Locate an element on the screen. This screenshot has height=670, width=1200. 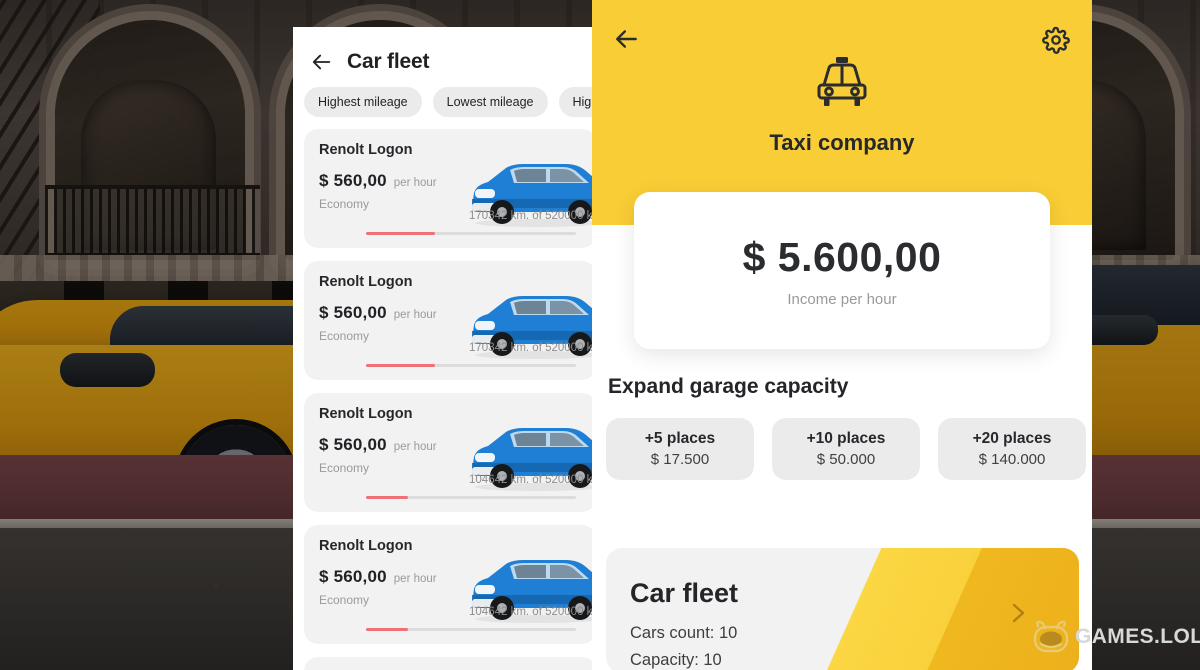
chevron-right-icon is located at coordinates (1018, 613).